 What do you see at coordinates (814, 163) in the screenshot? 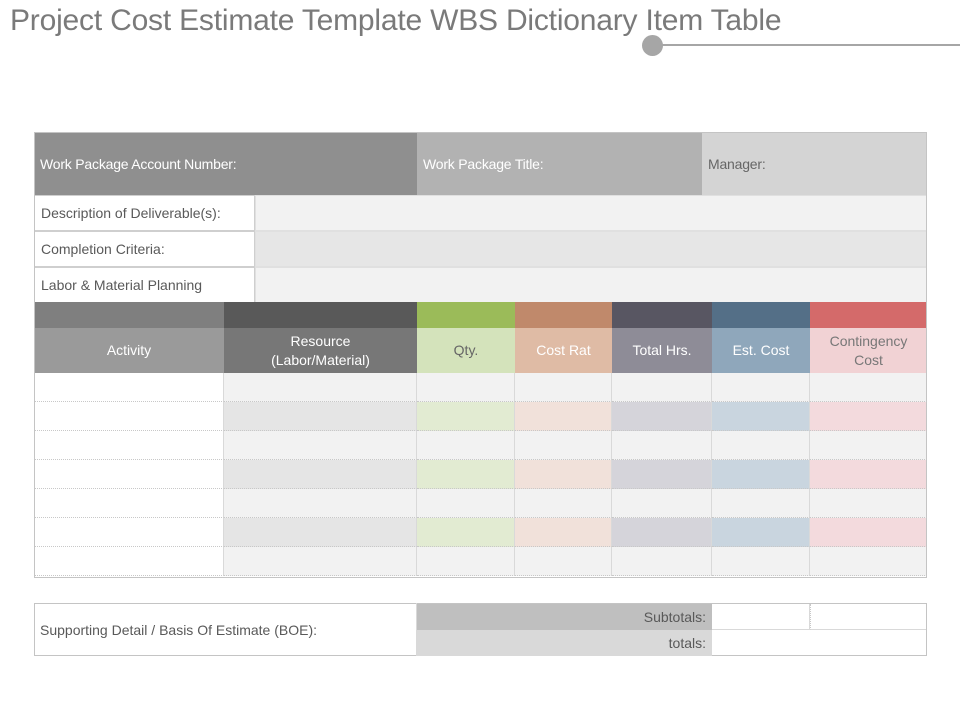
I see `manager-field: Manager:` at bounding box center [814, 163].